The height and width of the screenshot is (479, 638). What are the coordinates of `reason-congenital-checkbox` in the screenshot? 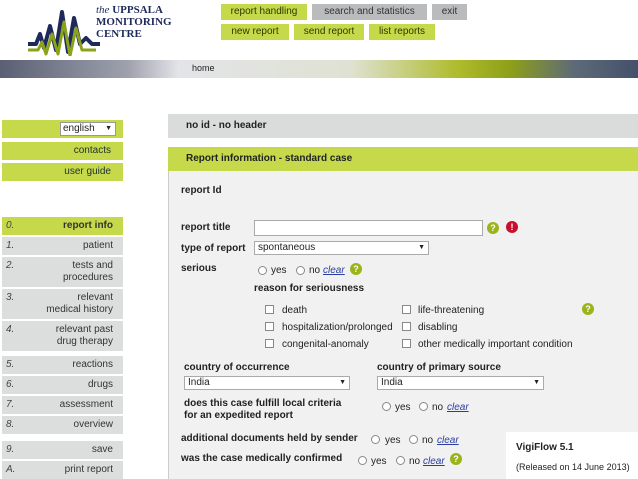 It's located at (269, 343).